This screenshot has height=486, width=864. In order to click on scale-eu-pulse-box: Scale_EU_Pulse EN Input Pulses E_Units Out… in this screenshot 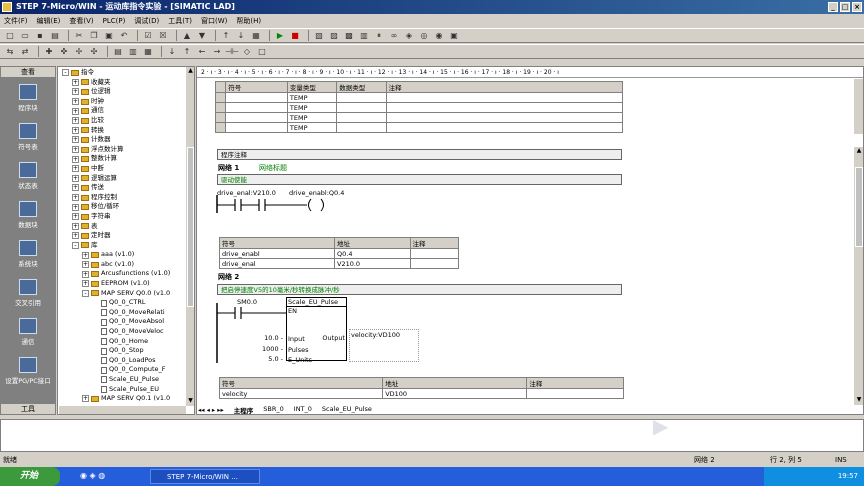, I will do `click(316, 330)`.